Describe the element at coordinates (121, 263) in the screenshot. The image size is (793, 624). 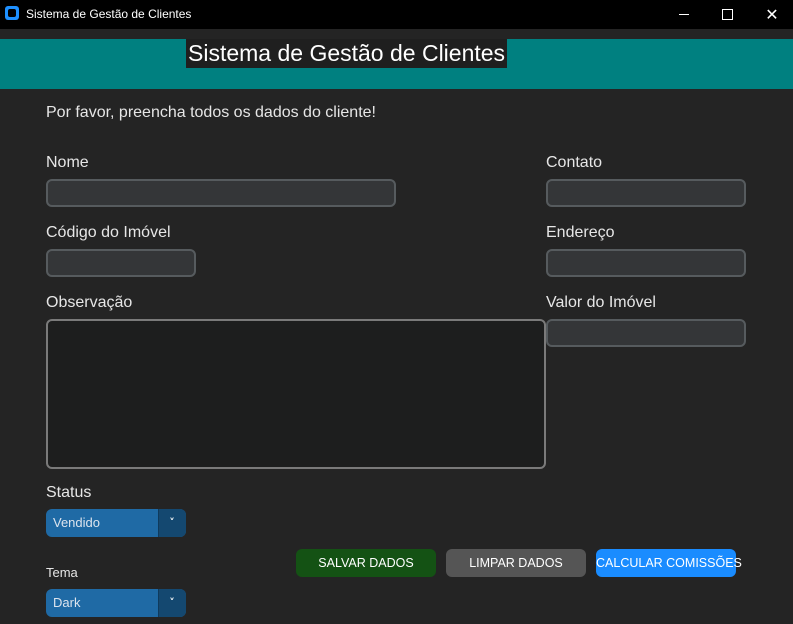
I see `codigo-imovel-input` at that location.